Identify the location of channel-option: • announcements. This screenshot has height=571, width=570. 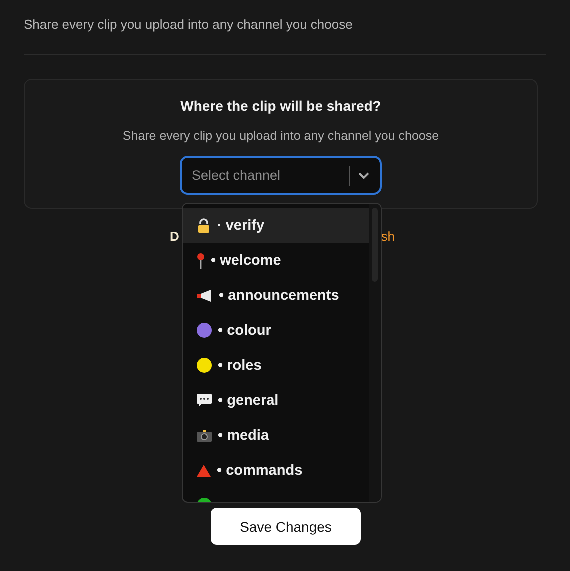
(276, 295).